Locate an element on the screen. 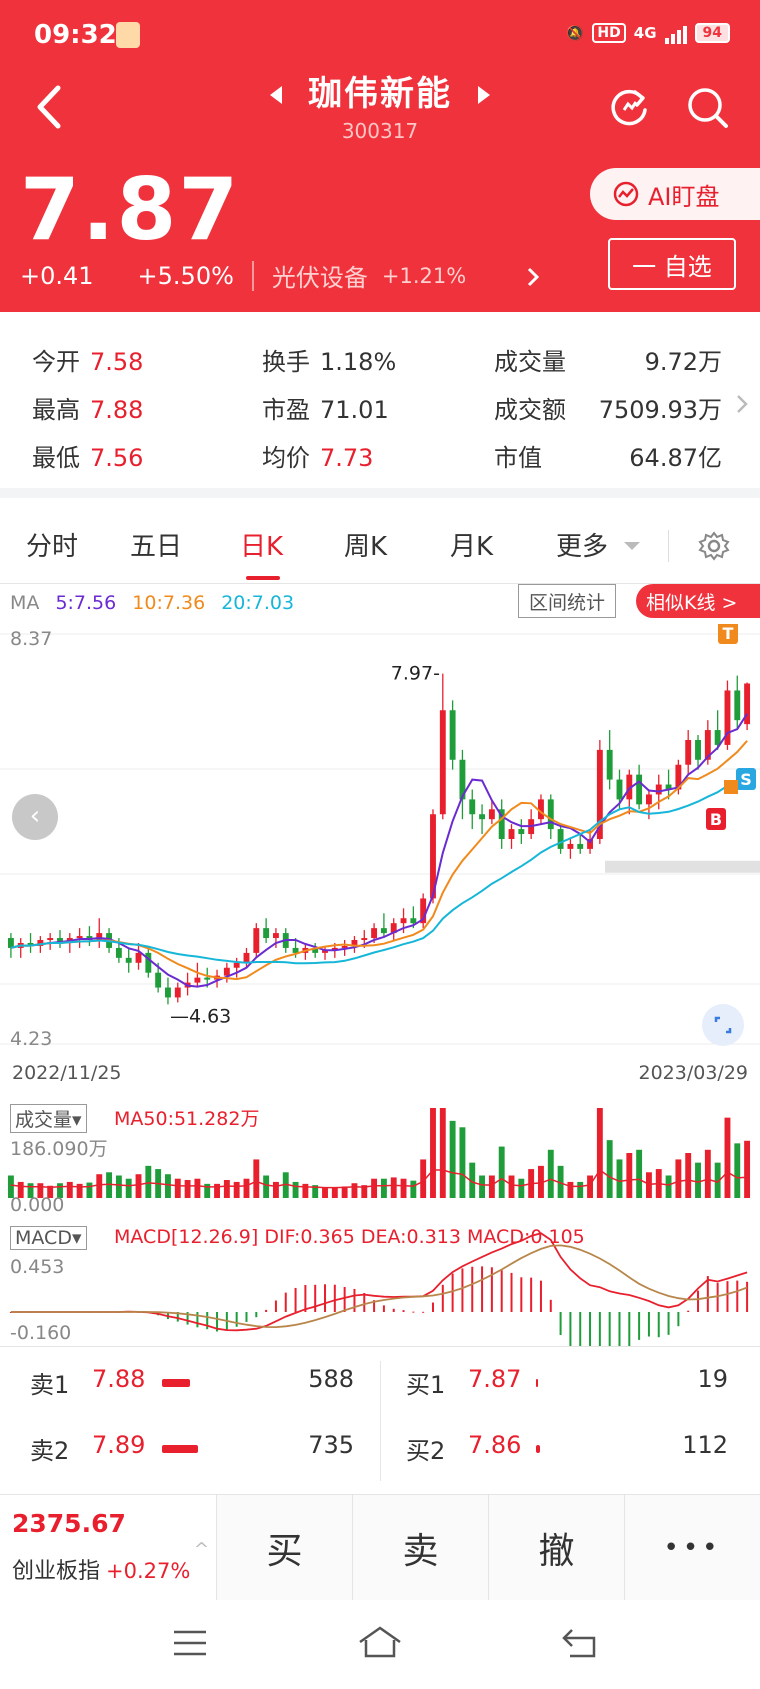 This screenshot has height=1689, width=760. status-bar: 09:32 🔕 HD 4G 94 is located at coordinates (380, 36).